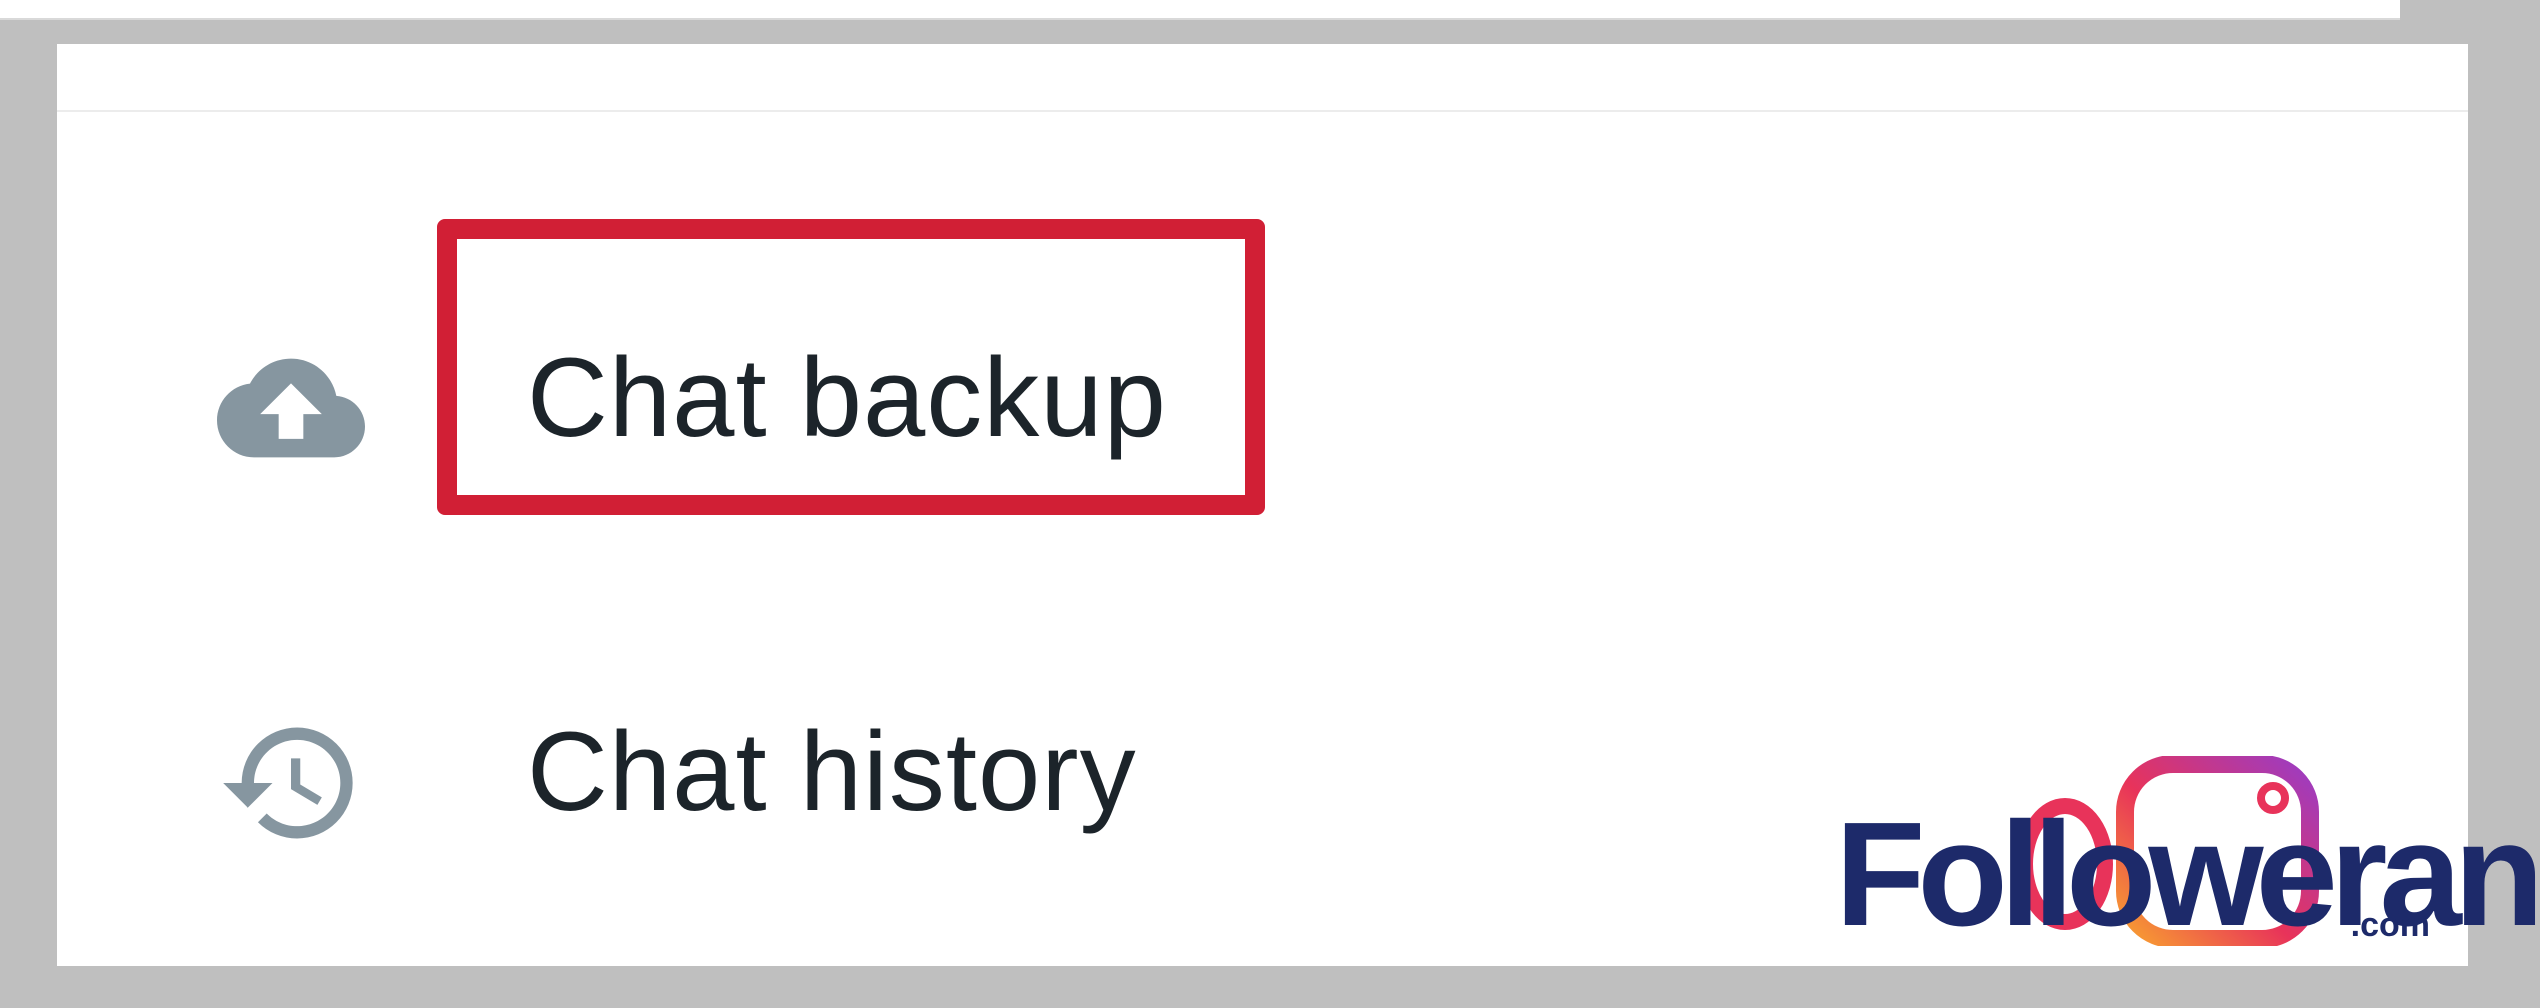 The height and width of the screenshot is (1008, 2540). What do you see at coordinates (2390, 925) in the screenshot?
I see `watermark-tld: .com` at bounding box center [2390, 925].